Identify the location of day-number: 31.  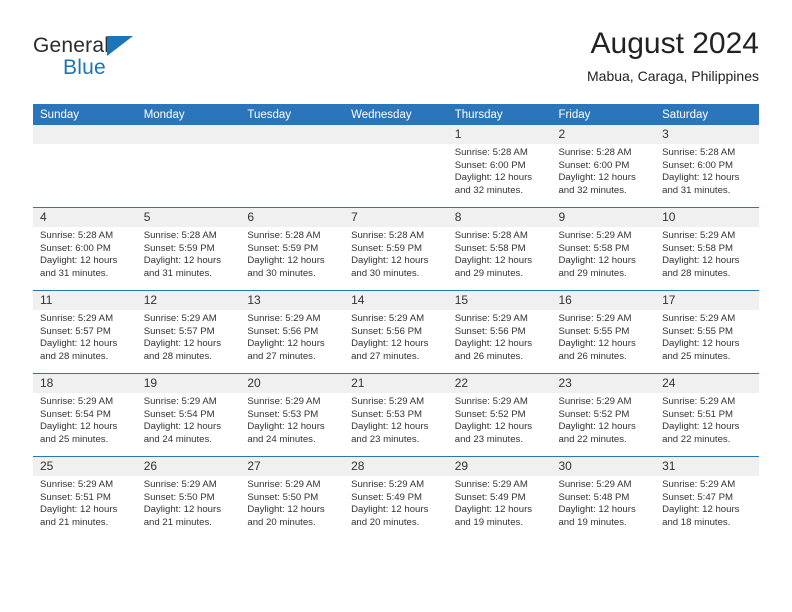
(707, 466).